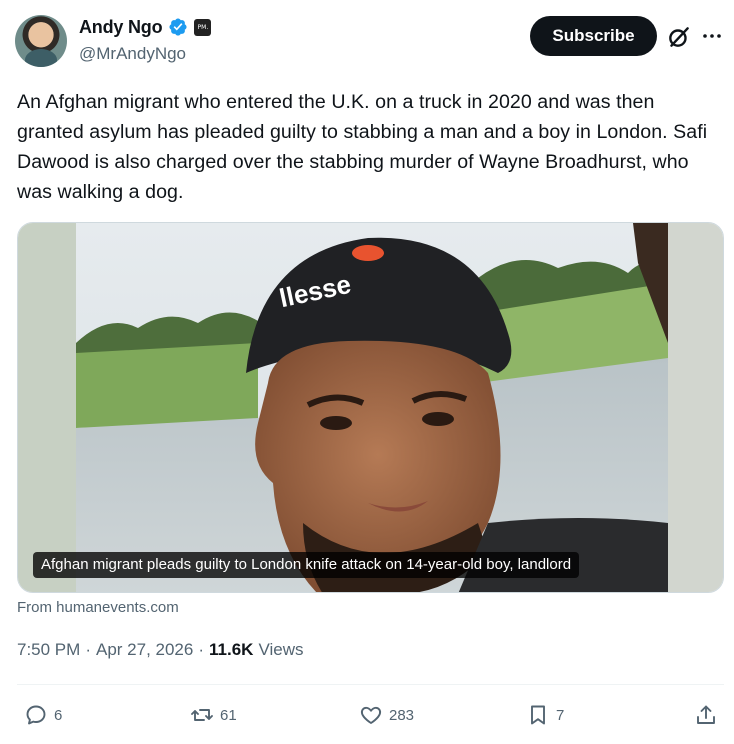 The width and height of the screenshot is (734, 744). I want to click on affiliate-badge: PM., so click(203, 27).